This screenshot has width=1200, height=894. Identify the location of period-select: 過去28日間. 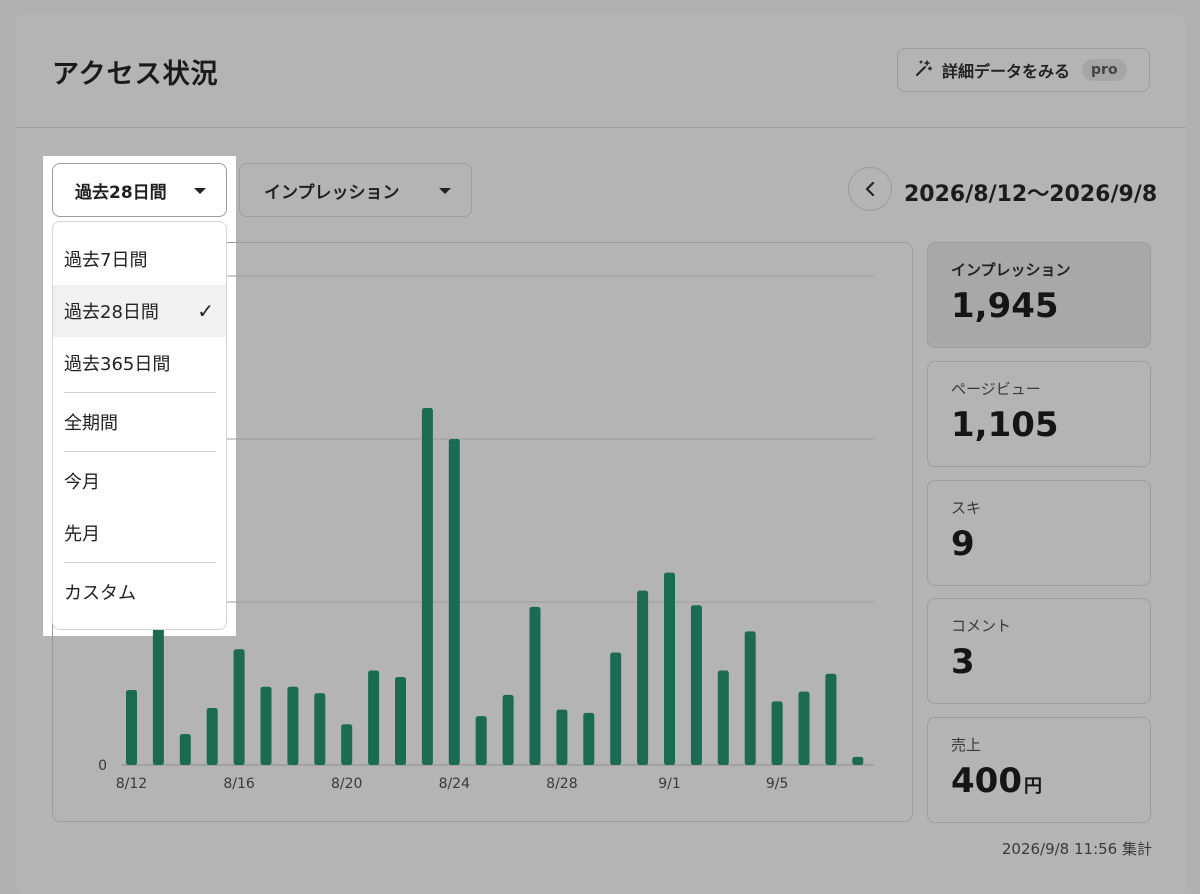
(139, 190).